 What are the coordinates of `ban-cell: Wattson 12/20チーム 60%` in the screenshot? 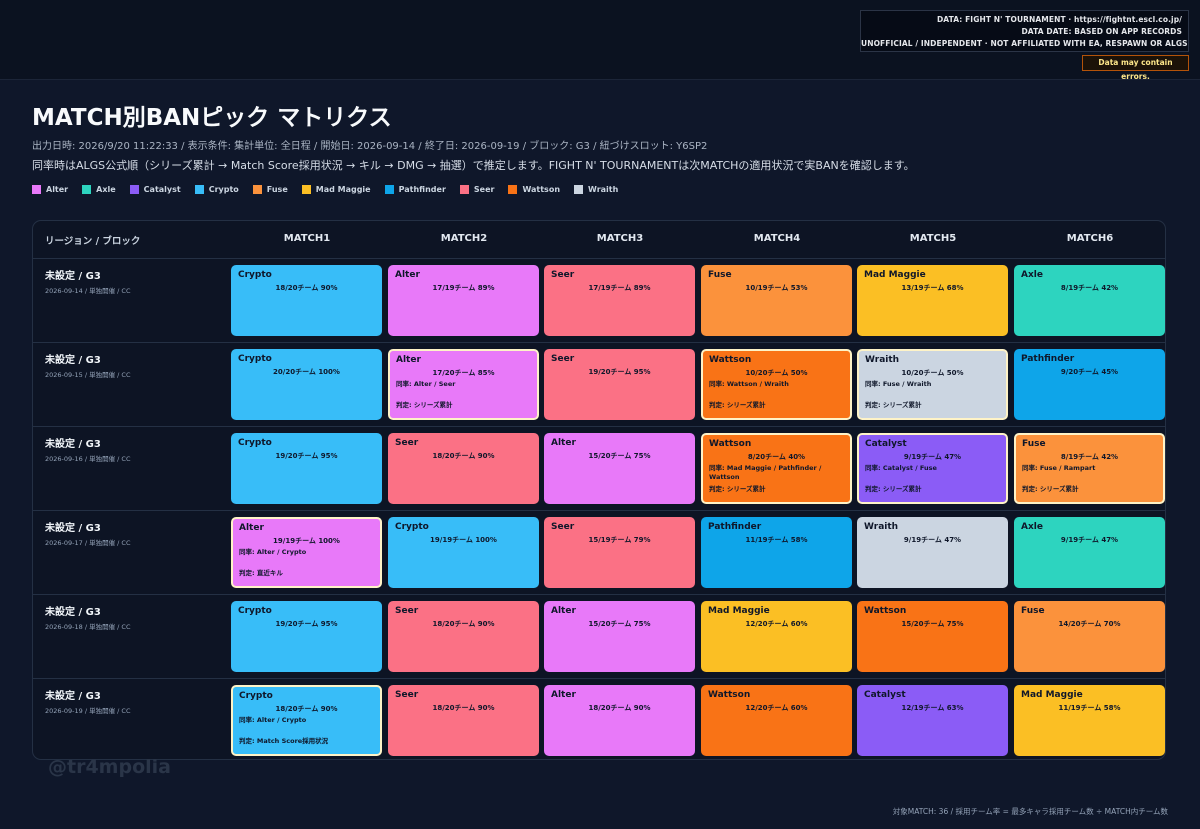 It's located at (776, 720).